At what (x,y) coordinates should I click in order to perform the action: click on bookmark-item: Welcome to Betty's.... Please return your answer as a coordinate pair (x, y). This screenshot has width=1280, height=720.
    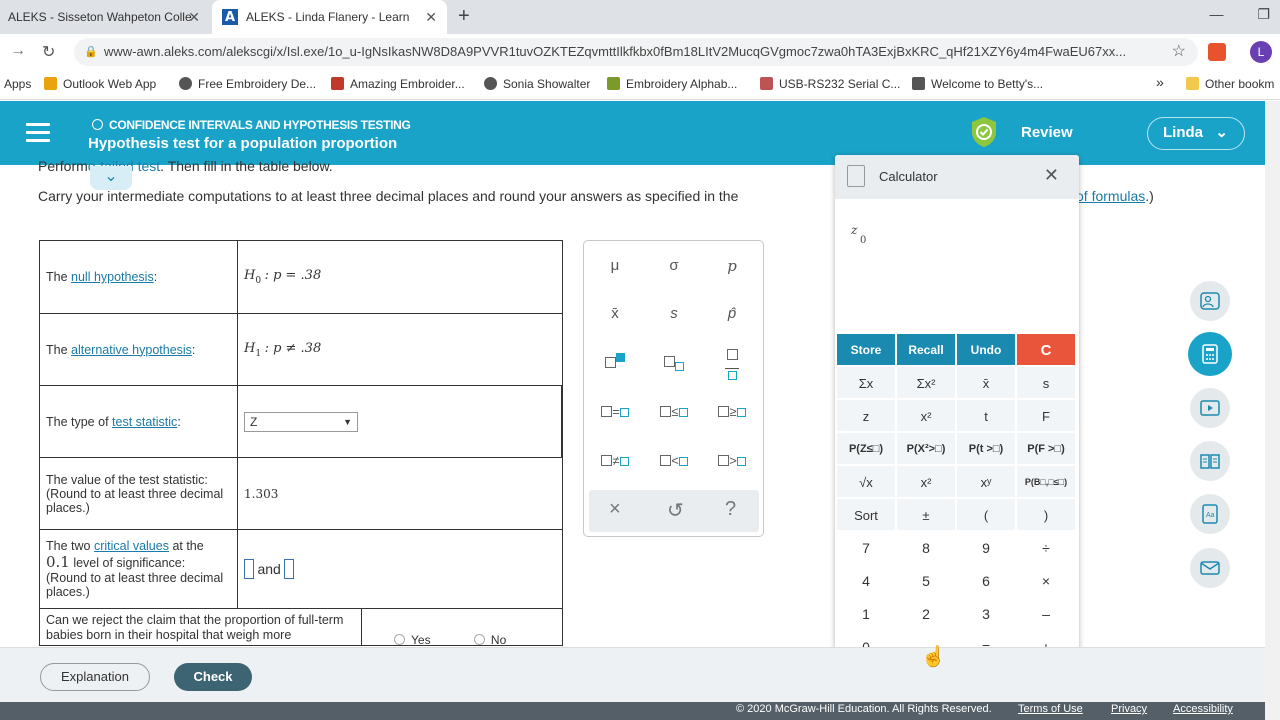
    Looking at the image, I should click on (977, 84).